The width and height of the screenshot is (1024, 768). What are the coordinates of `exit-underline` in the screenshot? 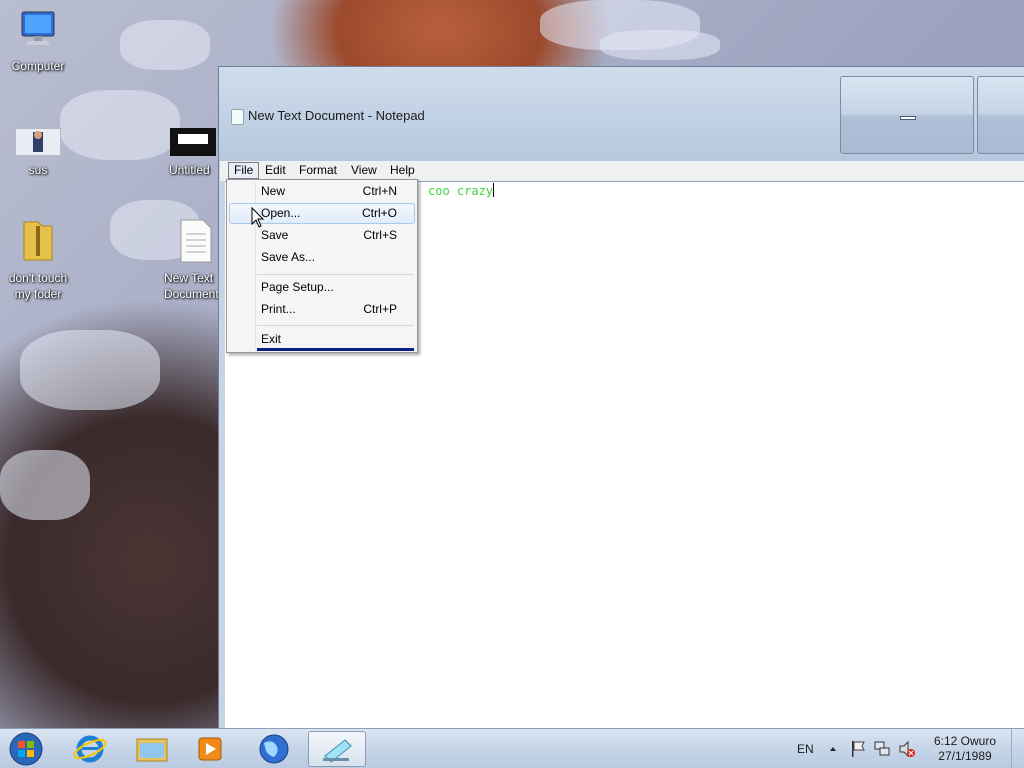 It's located at (335, 349).